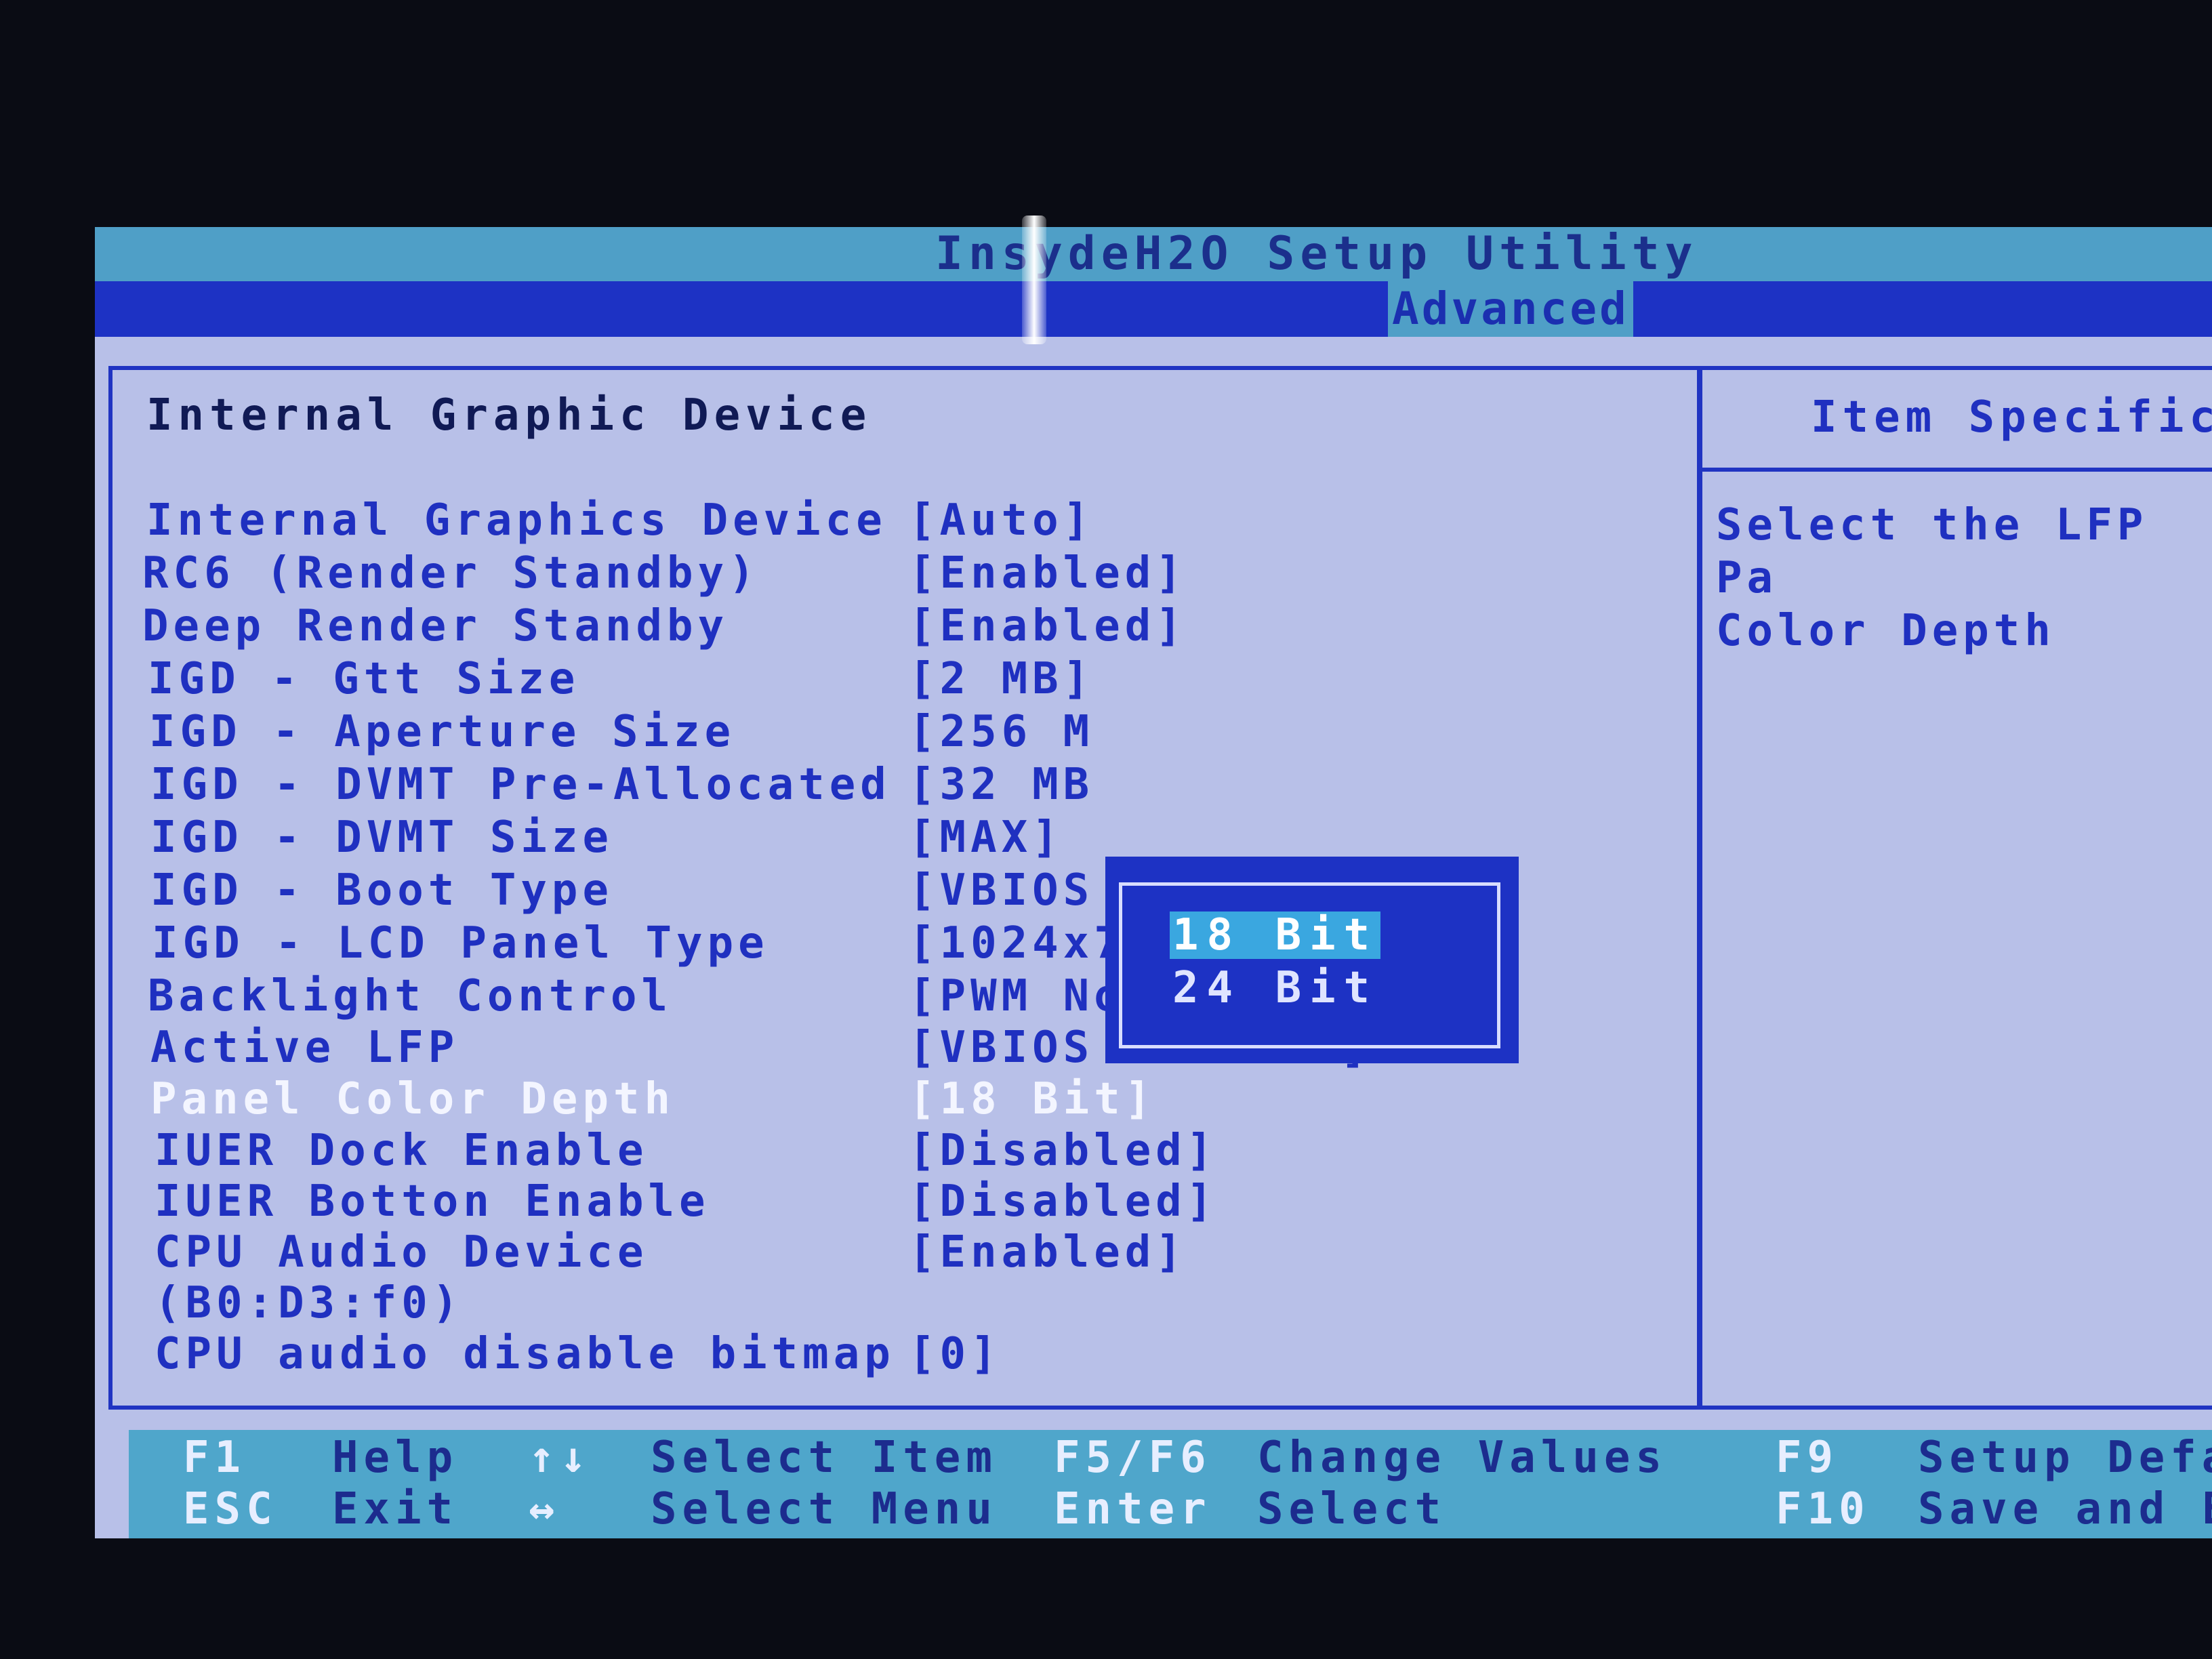 The height and width of the screenshot is (1659, 2212). Describe the element at coordinates (904, 786) in the screenshot. I see `setting-row-dvmt-pre-allocated: IGD - DVMT Pre-Allocated [32 MB` at that location.